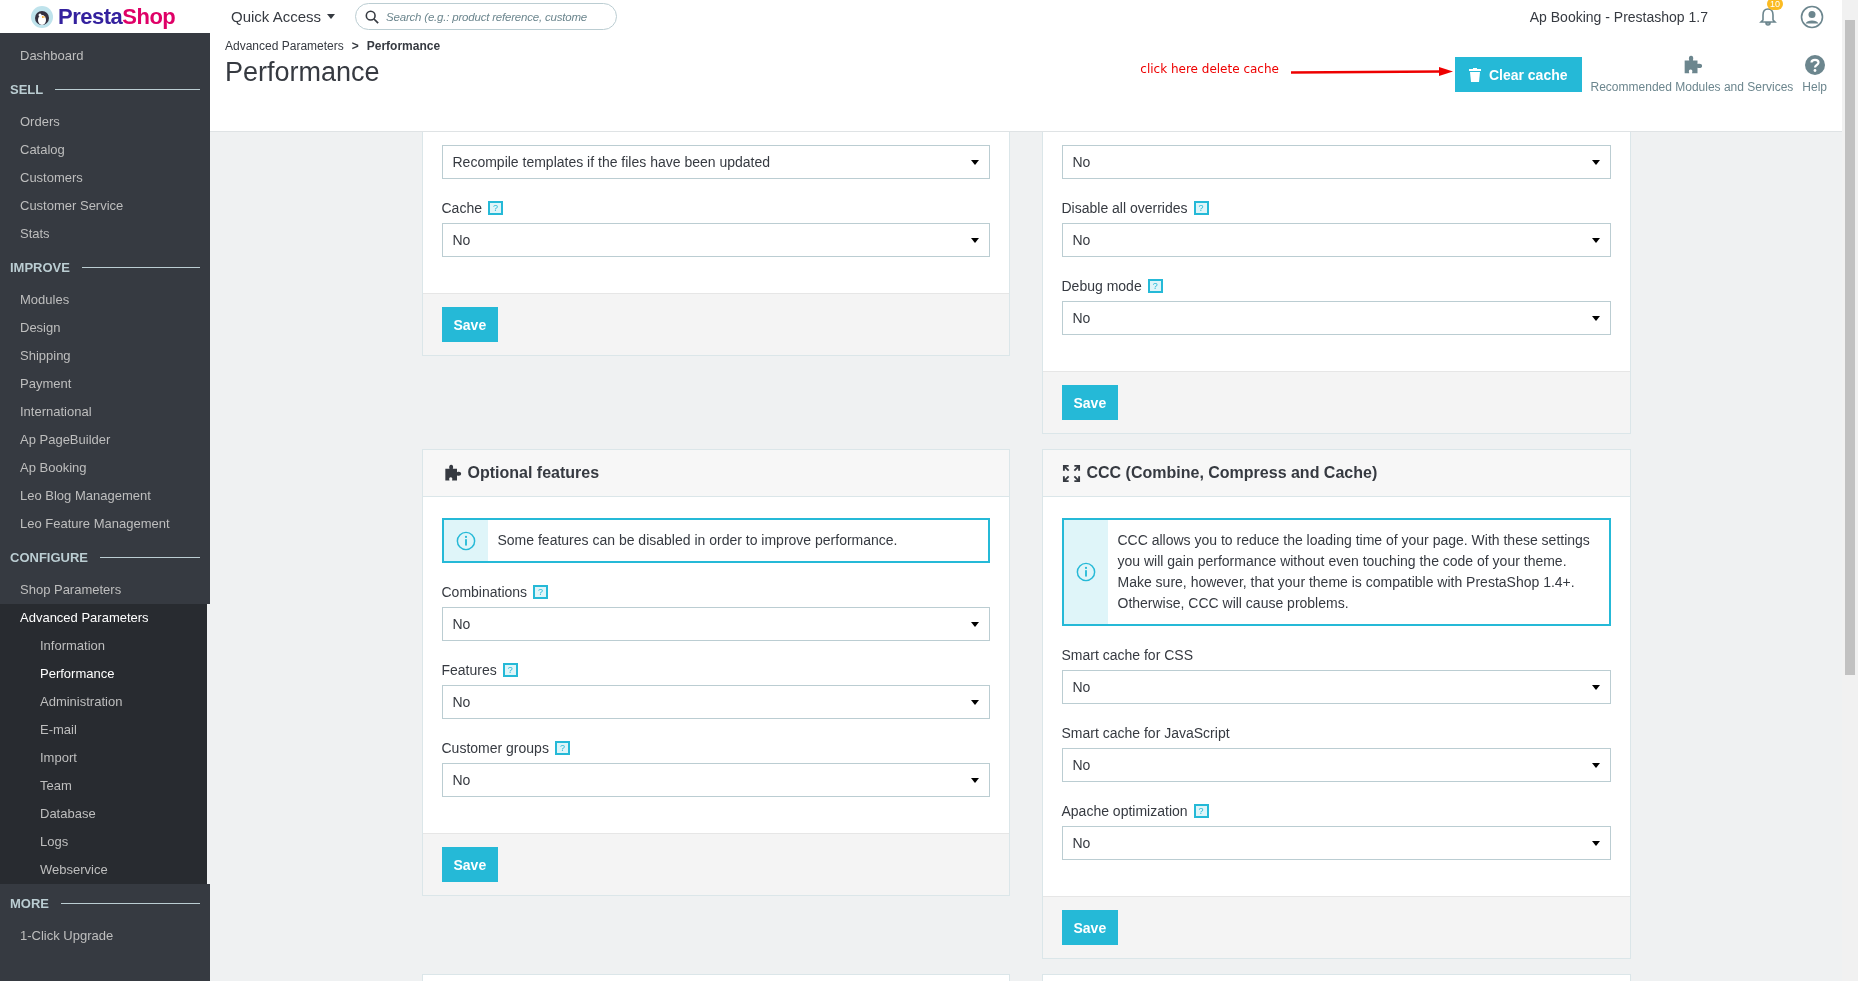  What do you see at coordinates (105, 496) in the screenshot?
I see `sidebar-item: Leo Blog Management` at bounding box center [105, 496].